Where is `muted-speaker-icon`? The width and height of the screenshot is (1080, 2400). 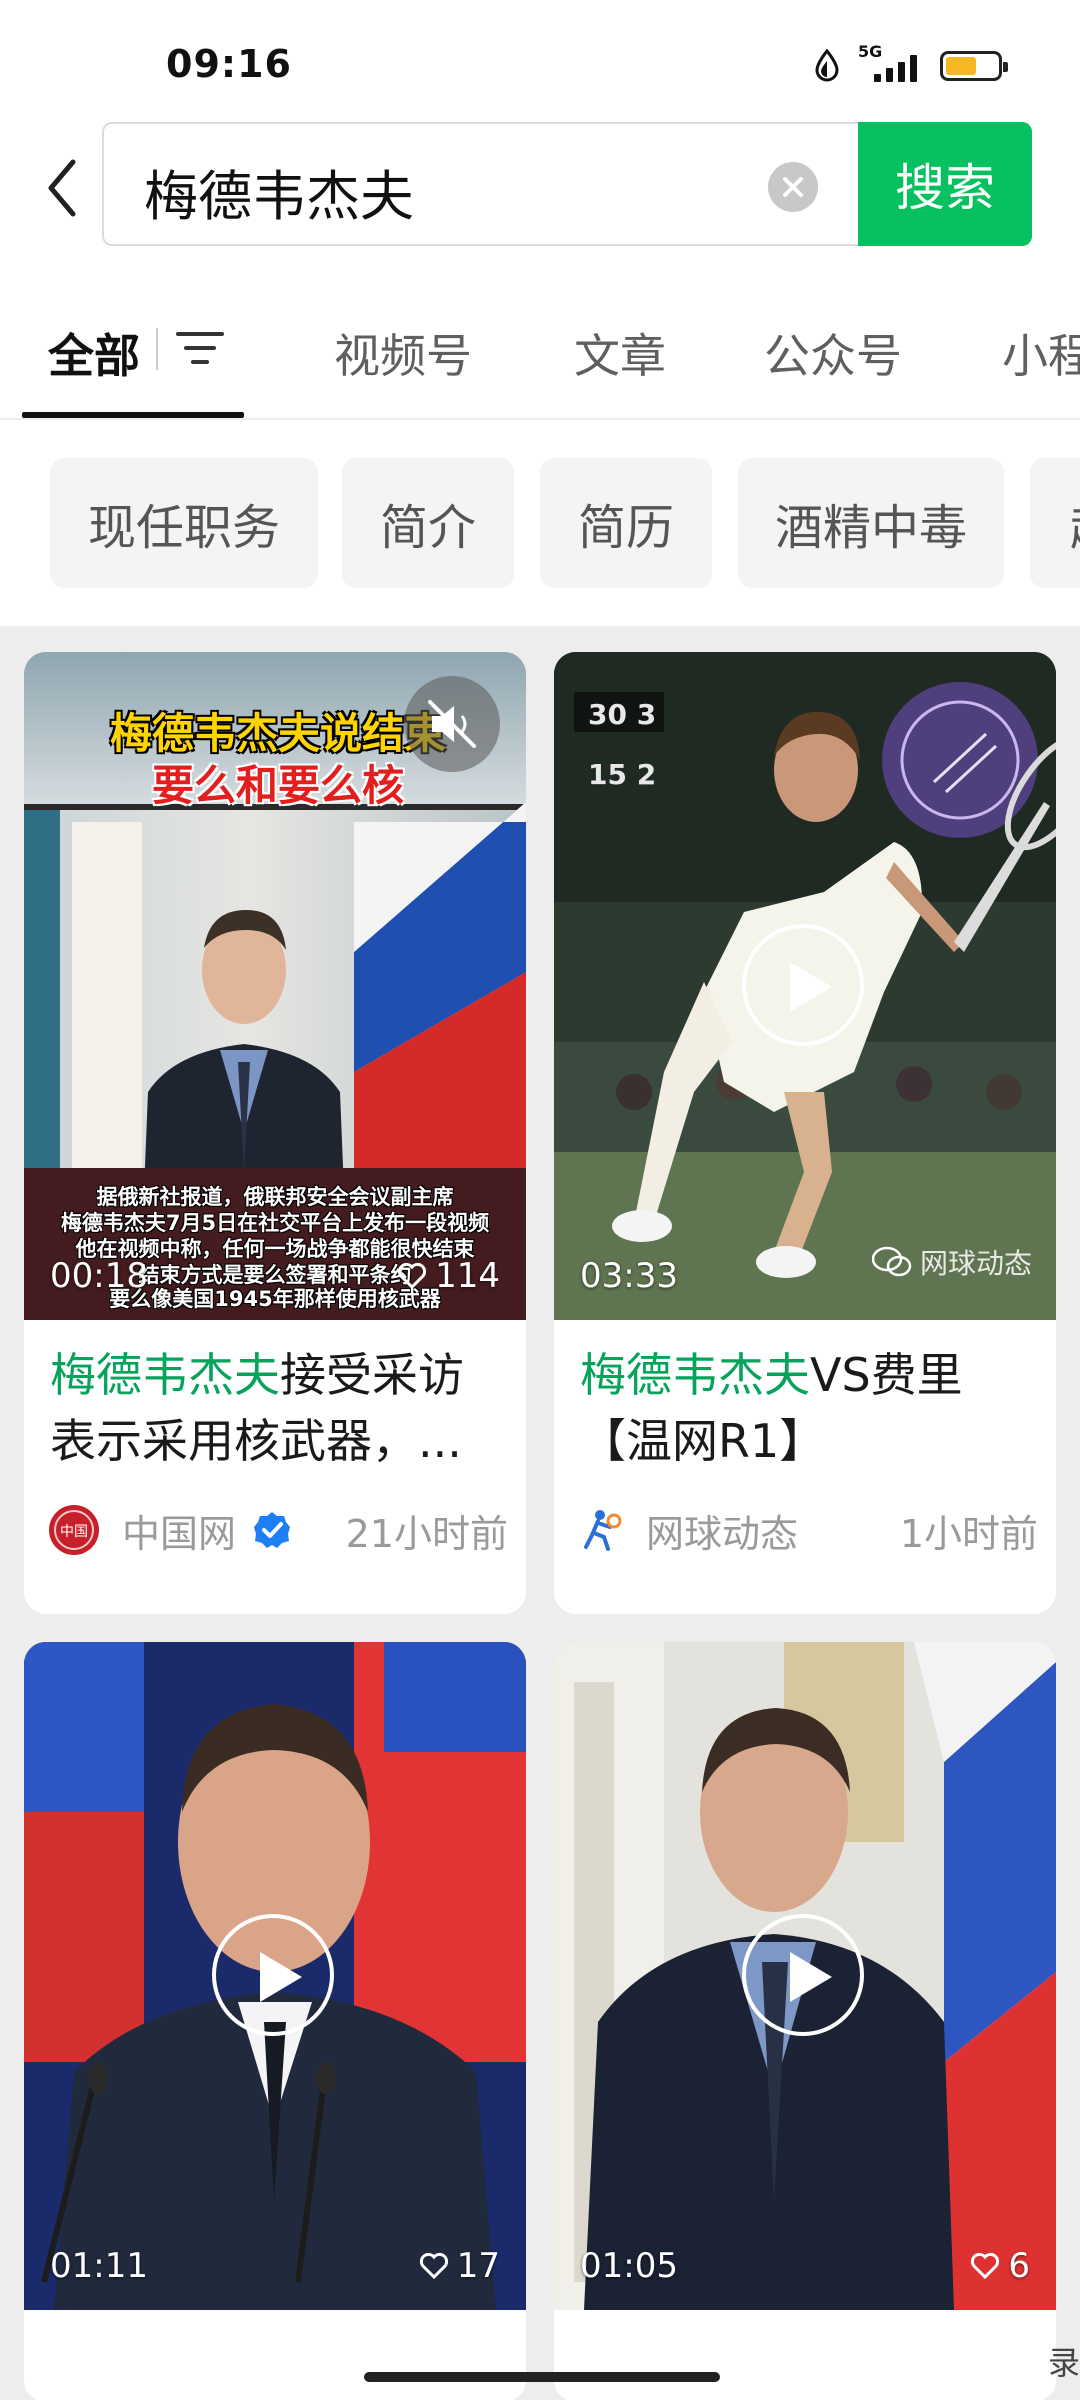
muted-speaker-icon is located at coordinates (452, 724).